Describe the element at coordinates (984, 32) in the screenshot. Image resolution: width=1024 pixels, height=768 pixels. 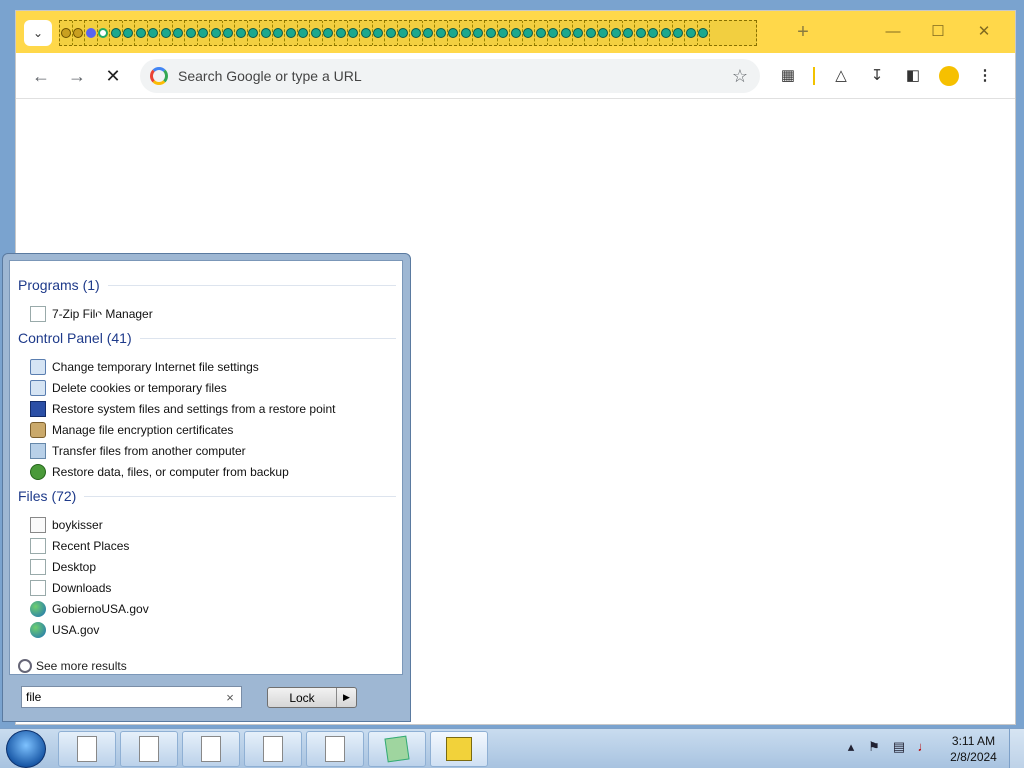
I see `close-button: ✕` at that location.